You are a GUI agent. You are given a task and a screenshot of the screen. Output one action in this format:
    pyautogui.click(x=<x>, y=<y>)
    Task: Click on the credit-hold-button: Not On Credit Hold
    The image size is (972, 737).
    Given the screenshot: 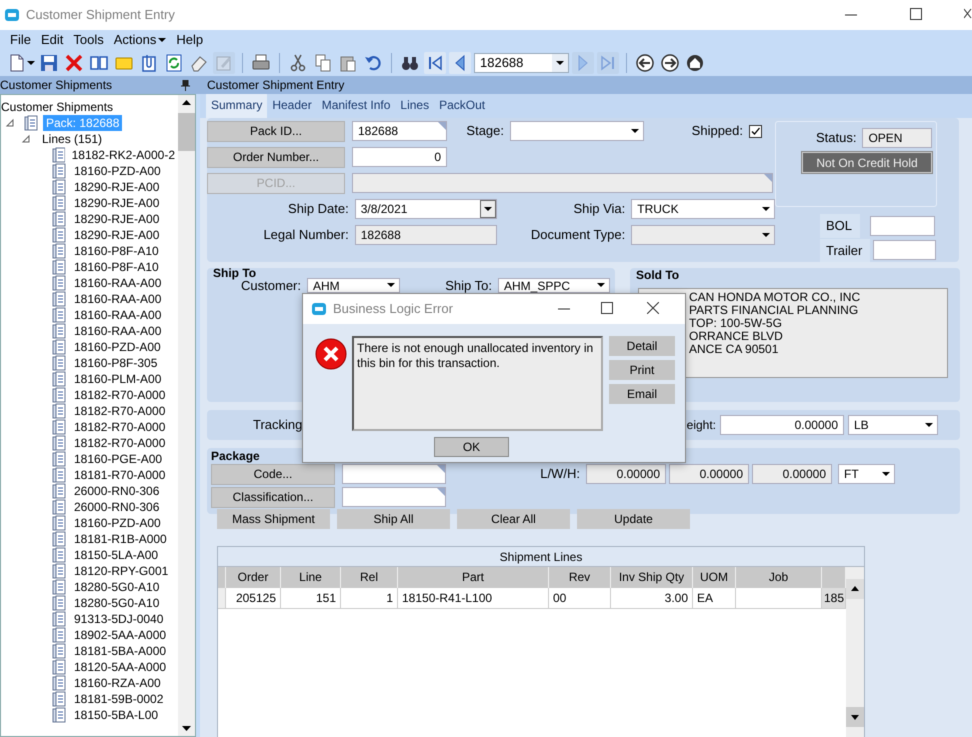 What is the action you would take?
    pyautogui.click(x=867, y=162)
    